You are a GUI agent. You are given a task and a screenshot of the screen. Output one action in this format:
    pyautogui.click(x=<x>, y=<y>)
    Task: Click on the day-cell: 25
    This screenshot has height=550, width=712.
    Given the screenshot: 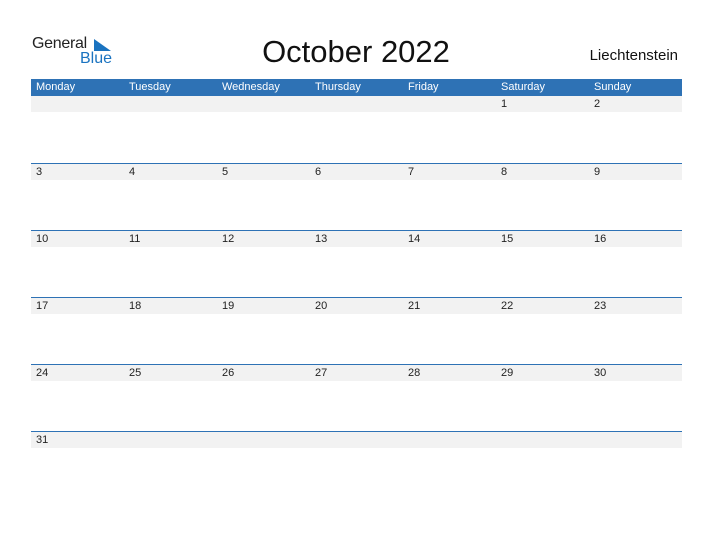 What is the action you would take?
    pyautogui.click(x=135, y=373)
    